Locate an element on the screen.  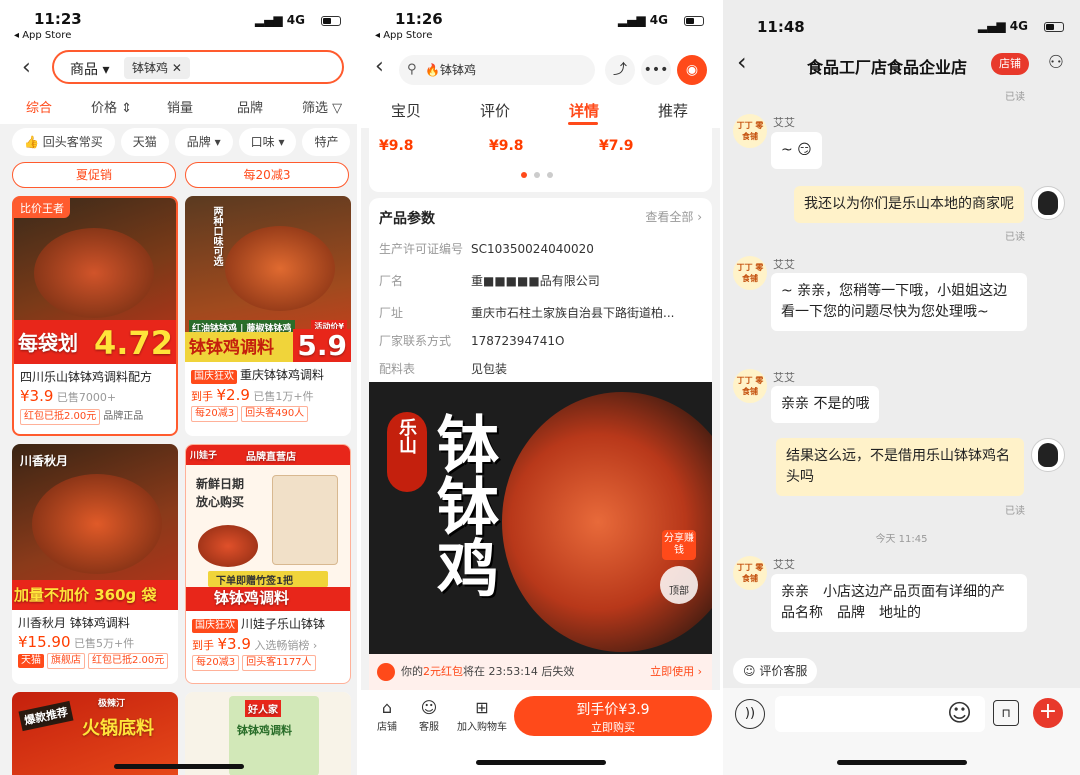
product-card: 爆款推荐 极辣汀 火锅底料 is located at coordinates (95, 733).